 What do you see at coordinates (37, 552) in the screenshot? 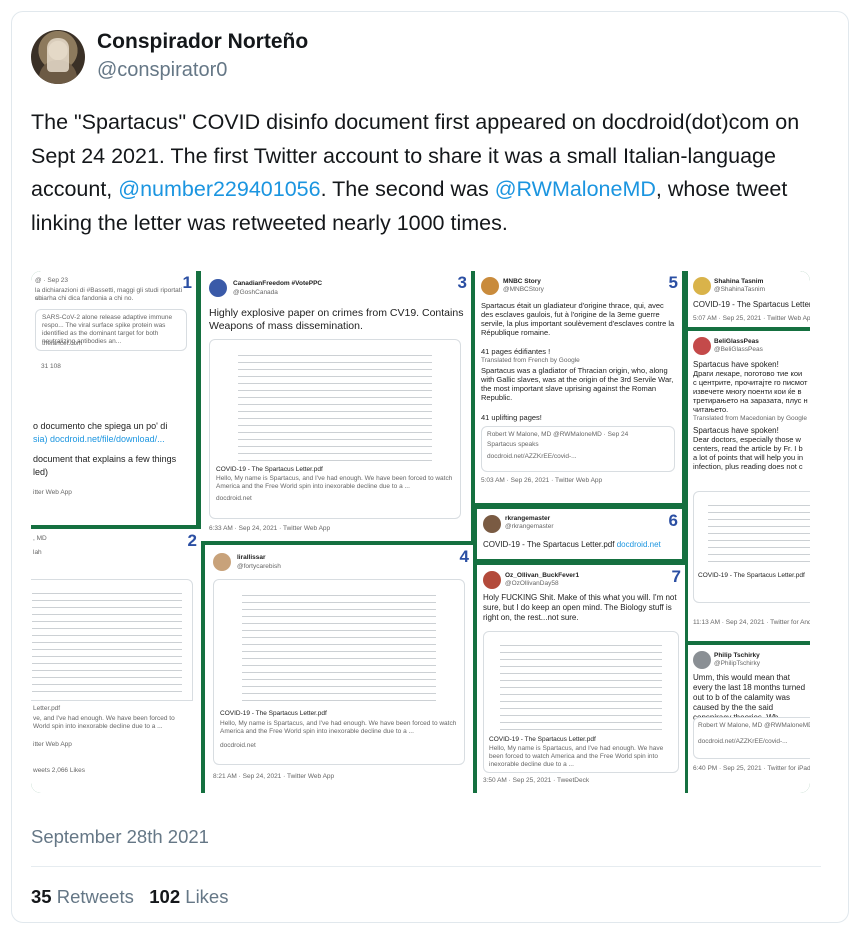
I see `panel-subheader: lah` at bounding box center [37, 552].